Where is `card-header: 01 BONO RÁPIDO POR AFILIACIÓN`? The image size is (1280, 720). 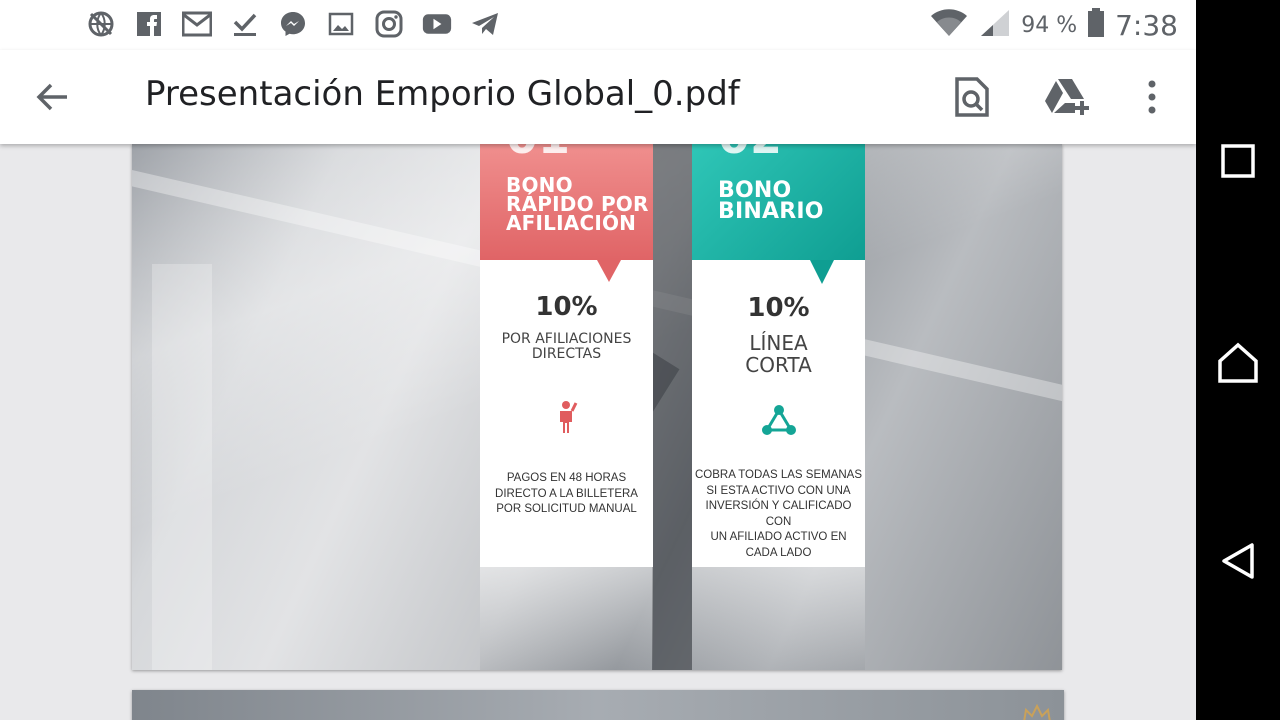
card-header: 01 BONO RÁPIDO POR AFILIACIÓN is located at coordinates (566, 202).